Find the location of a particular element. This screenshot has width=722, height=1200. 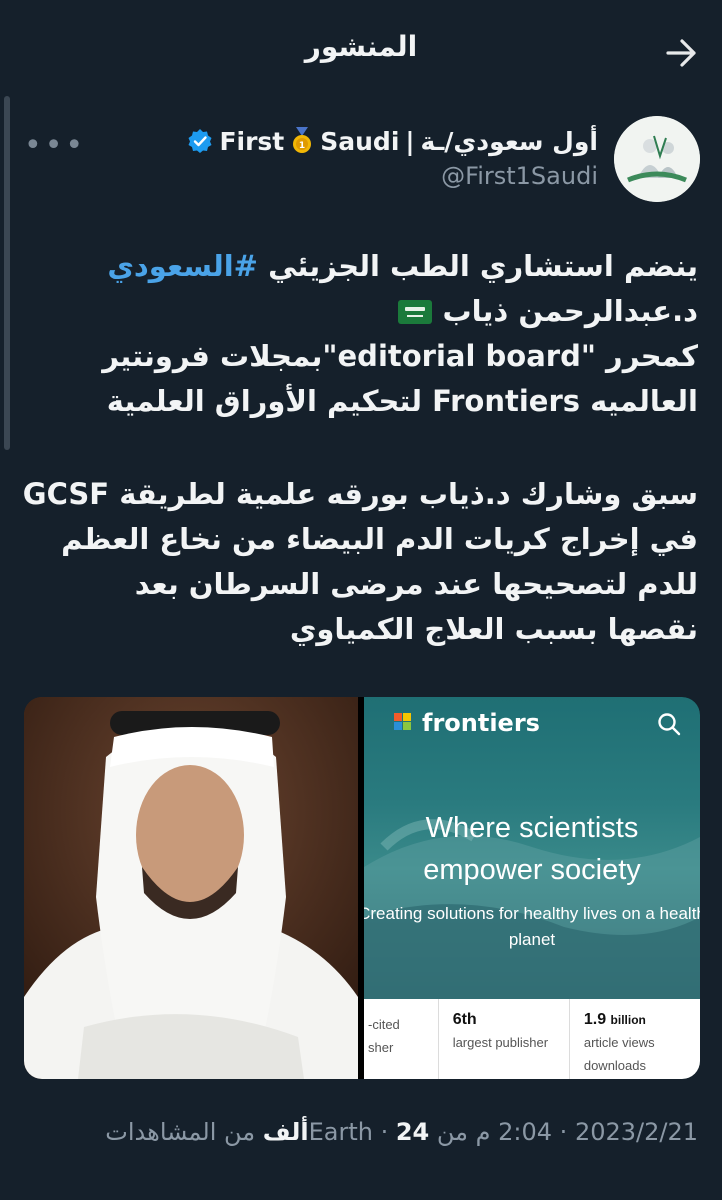

tweet-line: نقصها بسبب العلاج الكمياوي is located at coordinates (493, 629).